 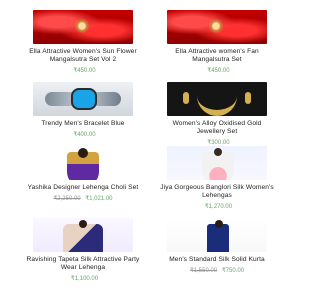 I want to click on product-price: ₹2,250.00 ₹1,021.00, so click(x=83, y=199).